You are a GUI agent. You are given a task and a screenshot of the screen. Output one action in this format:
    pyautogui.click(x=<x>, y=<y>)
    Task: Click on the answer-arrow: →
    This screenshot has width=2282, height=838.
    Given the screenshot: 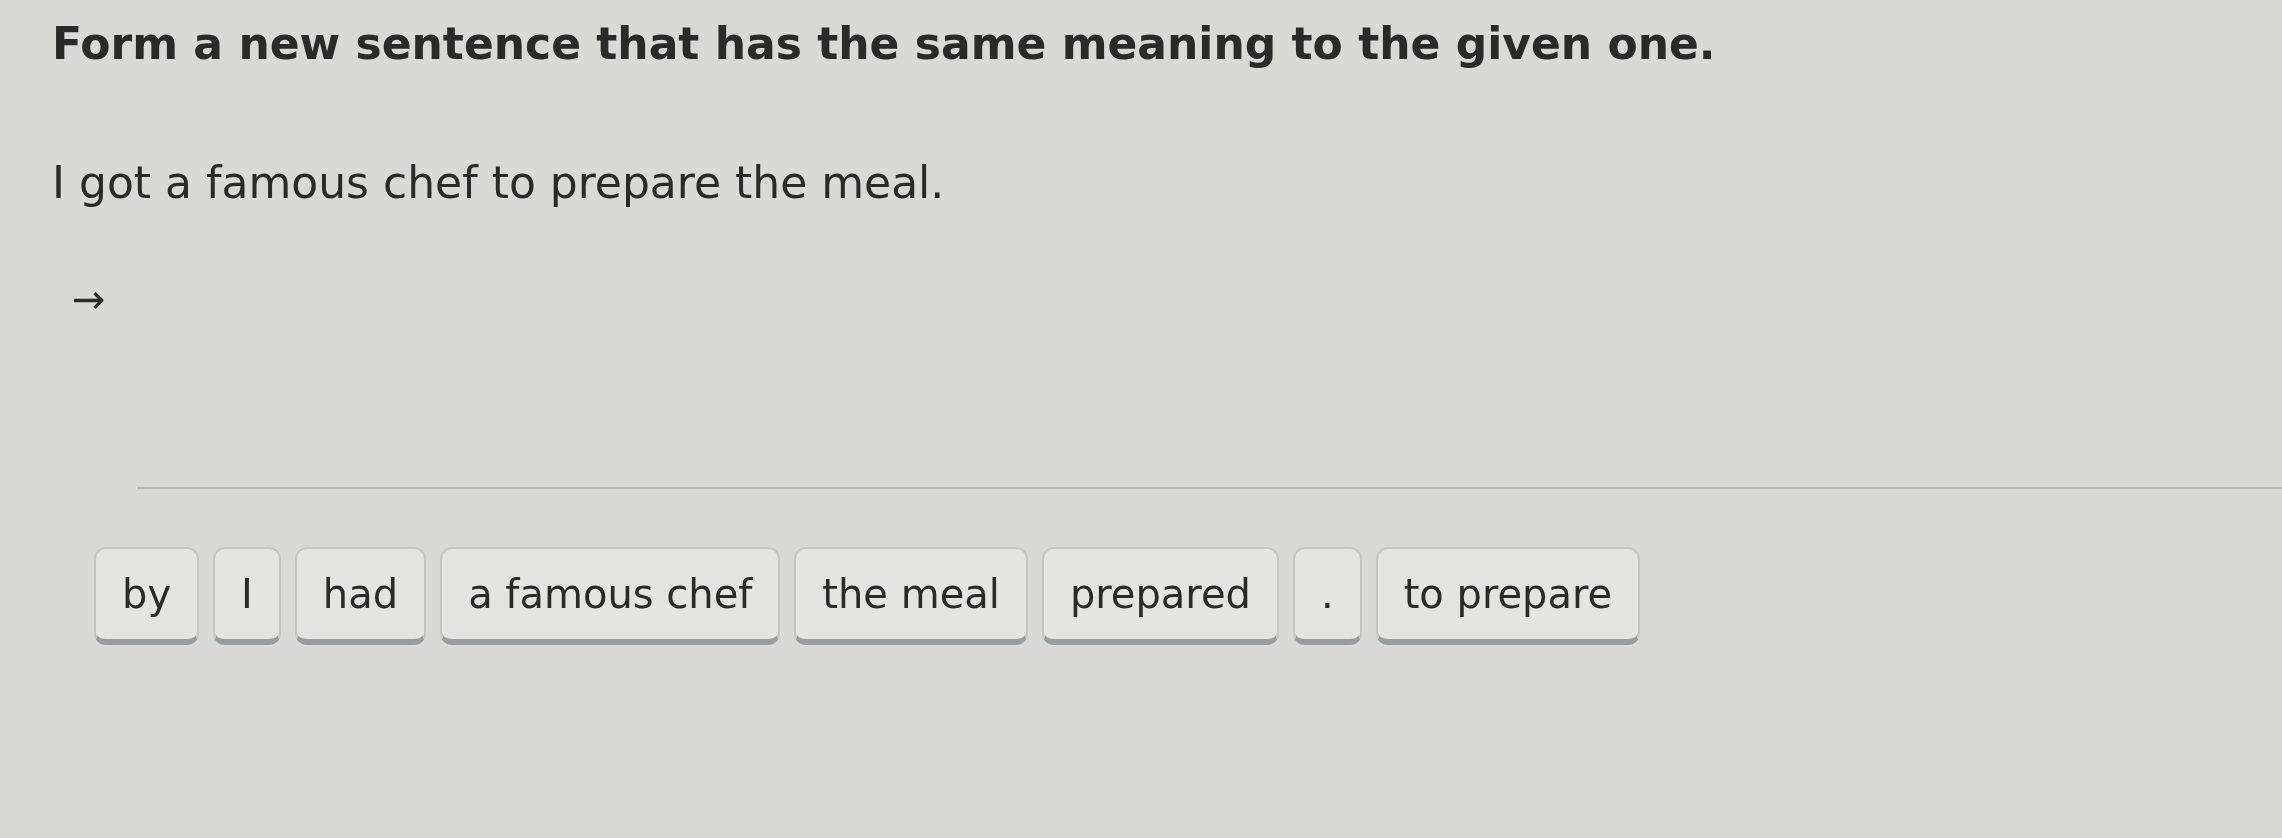 What is the action you would take?
    pyautogui.click(x=89, y=299)
    